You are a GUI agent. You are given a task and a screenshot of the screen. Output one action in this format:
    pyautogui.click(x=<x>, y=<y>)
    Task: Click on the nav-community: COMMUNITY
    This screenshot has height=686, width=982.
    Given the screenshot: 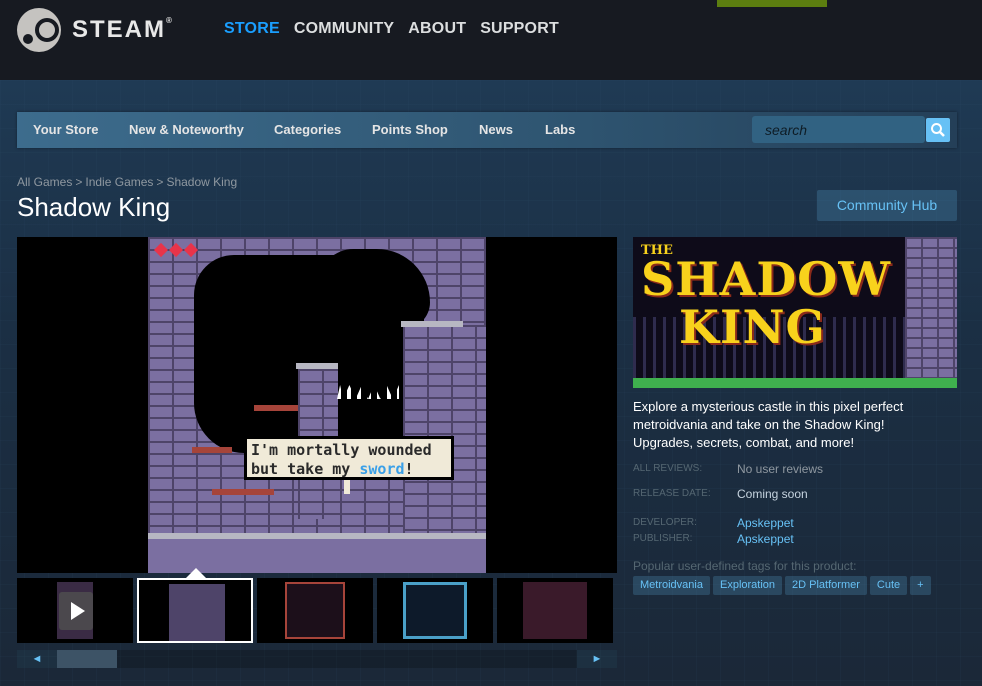 What is the action you would take?
    pyautogui.click(x=344, y=29)
    